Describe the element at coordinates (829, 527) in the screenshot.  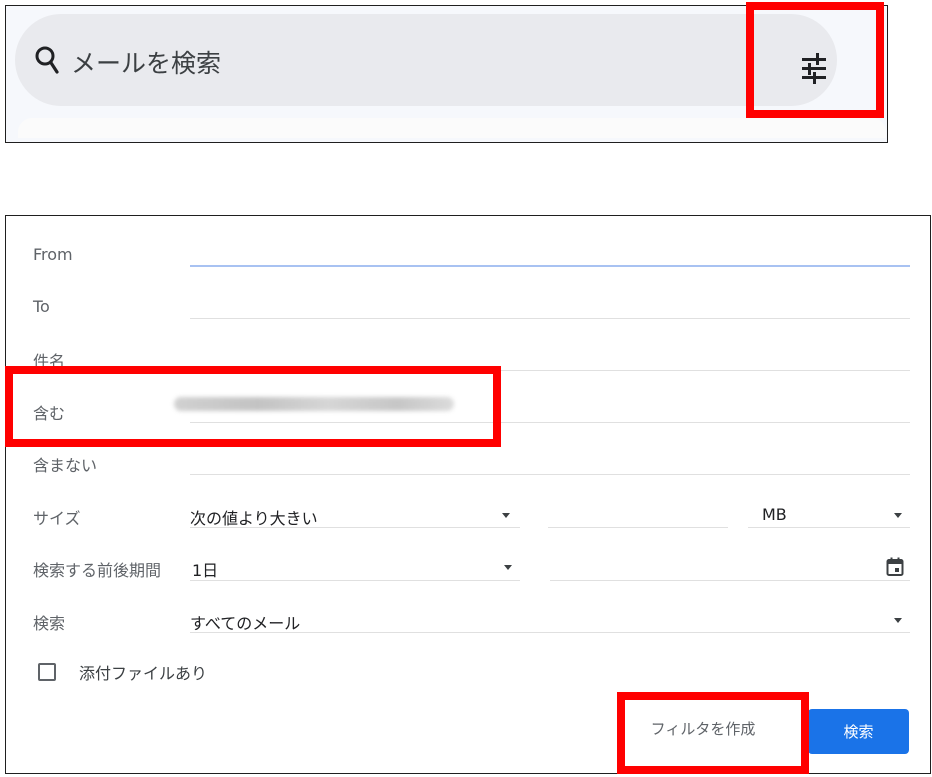
I see `size-unit-underline` at that location.